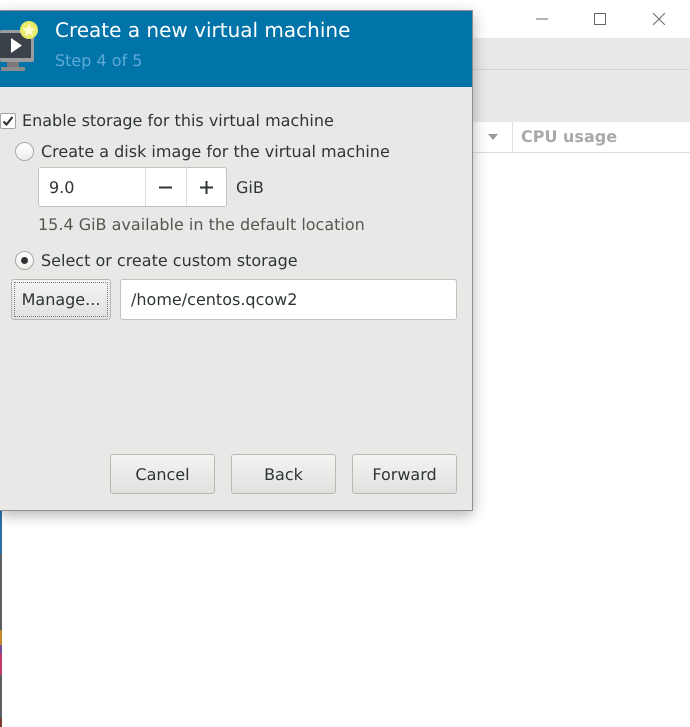 The image size is (690, 727). What do you see at coordinates (169, 260) in the screenshot?
I see `option-label: Select or create custom storage` at bounding box center [169, 260].